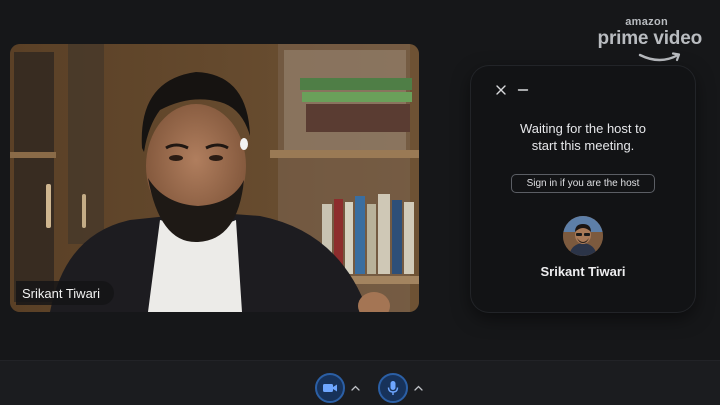 This screenshot has width=720, height=405. I want to click on waiting-message-line2: start this meeting., so click(583, 145).